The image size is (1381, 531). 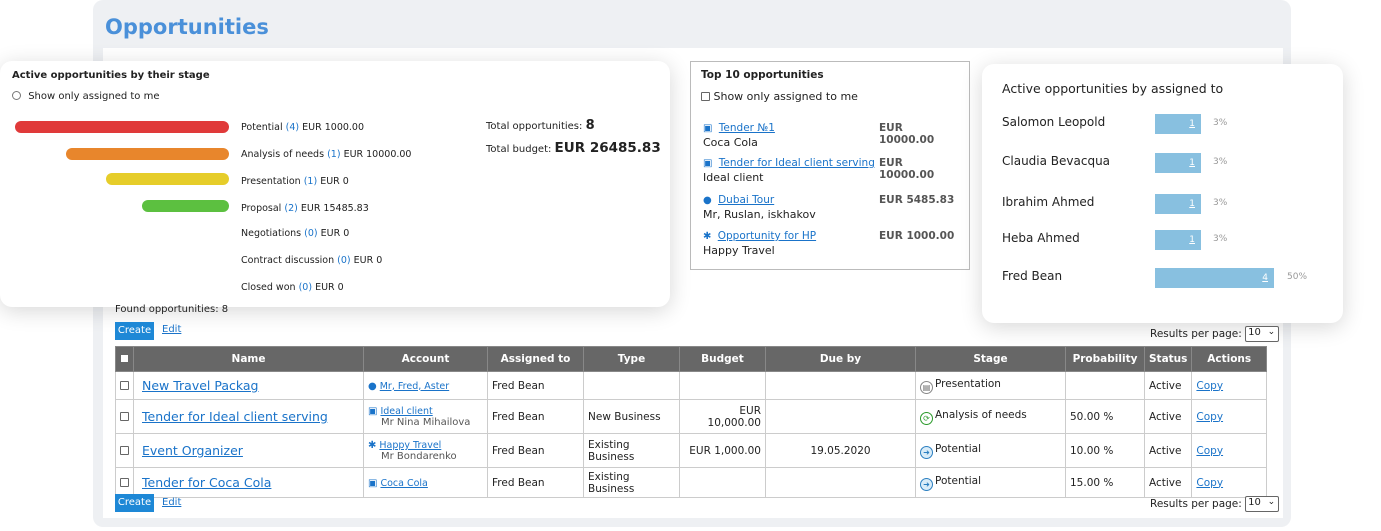 I want to click on opportunity-link: Tender for Ideal client serving, so click(x=235, y=416).